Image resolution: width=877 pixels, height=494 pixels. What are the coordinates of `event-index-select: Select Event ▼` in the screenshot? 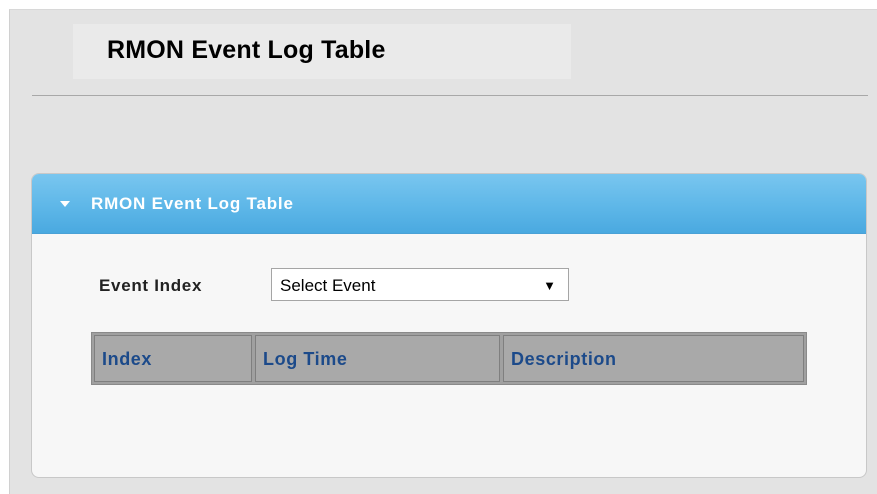 It's located at (420, 284).